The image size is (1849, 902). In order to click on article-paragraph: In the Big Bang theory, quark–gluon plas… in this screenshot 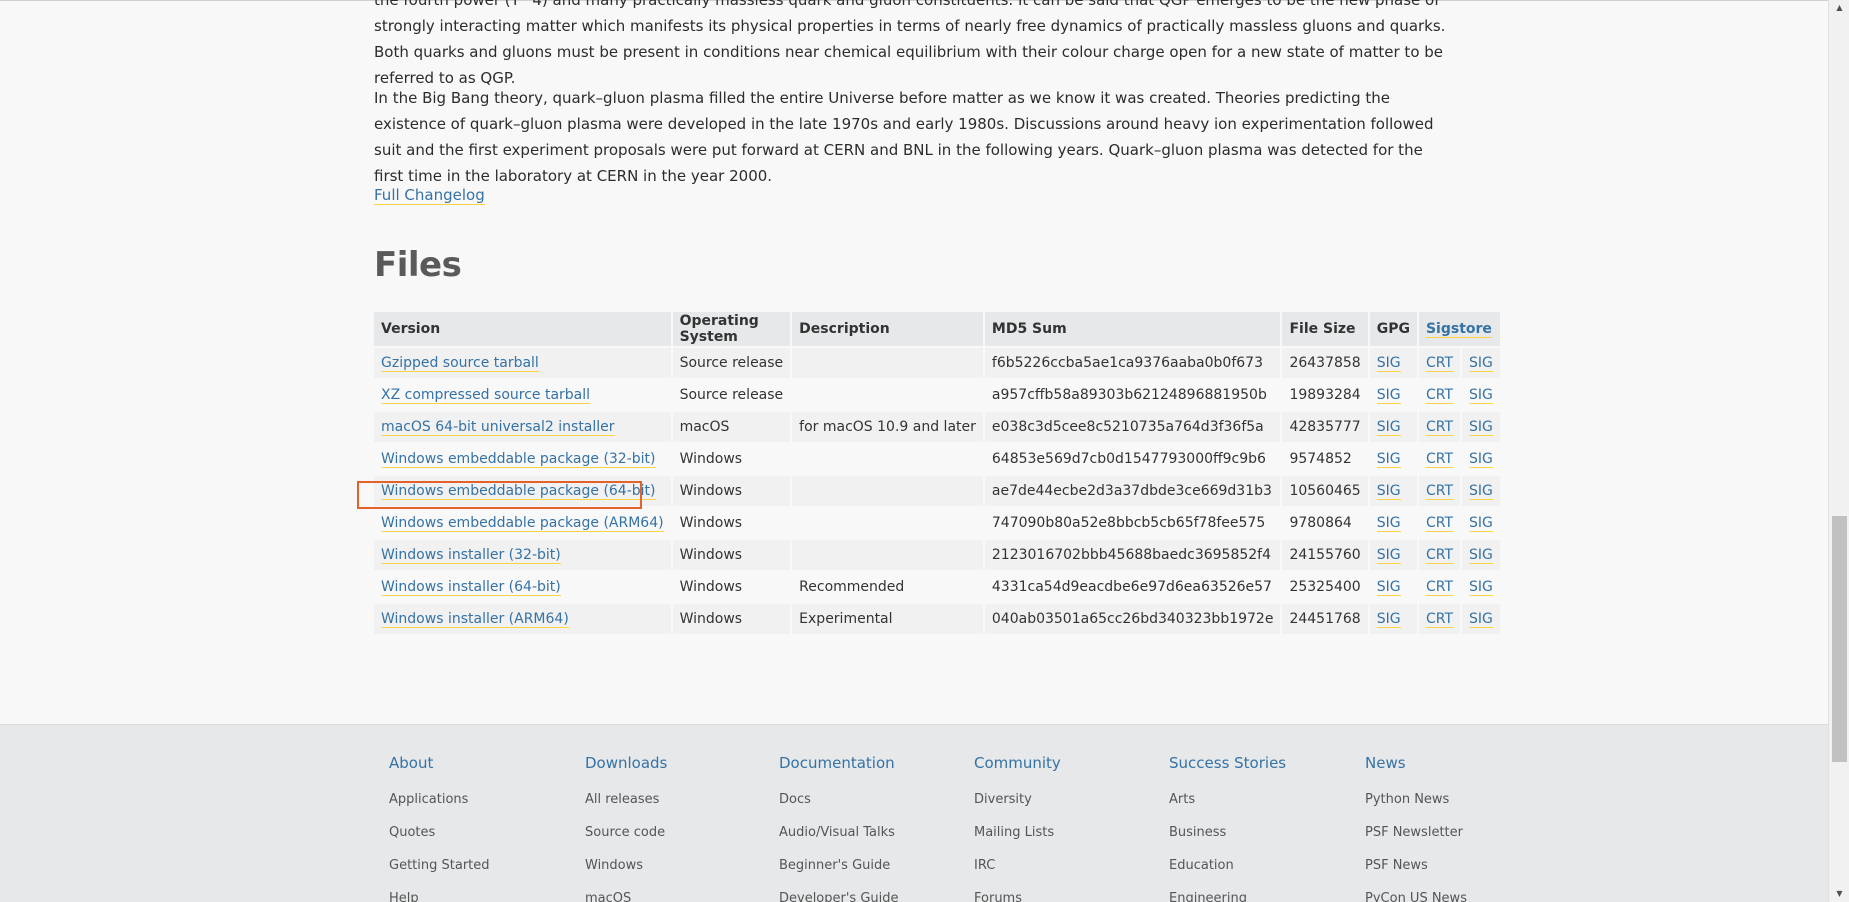, I will do `click(904, 137)`.